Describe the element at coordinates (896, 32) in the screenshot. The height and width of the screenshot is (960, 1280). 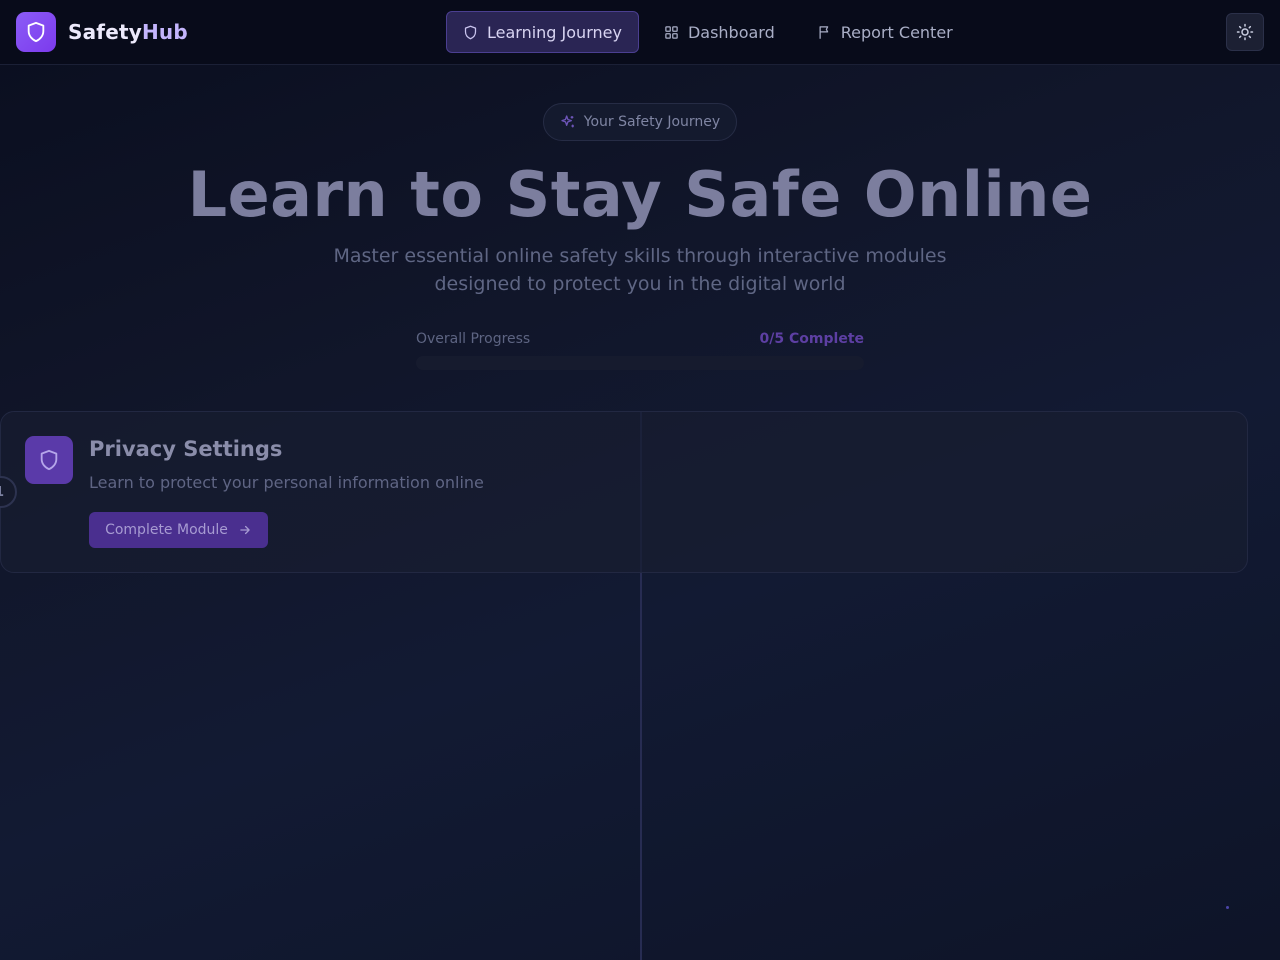
I see `nav-label: Report Center` at that location.